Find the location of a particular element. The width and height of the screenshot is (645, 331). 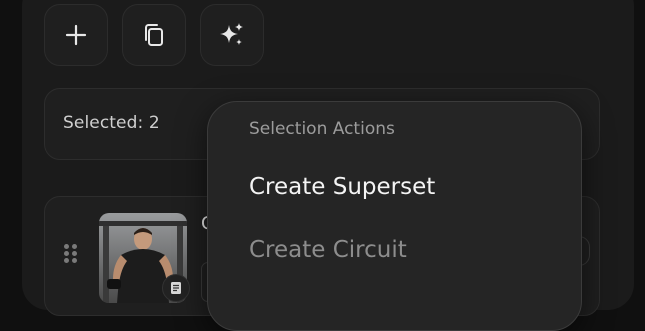

sparkles-icon is located at coordinates (231, 34).